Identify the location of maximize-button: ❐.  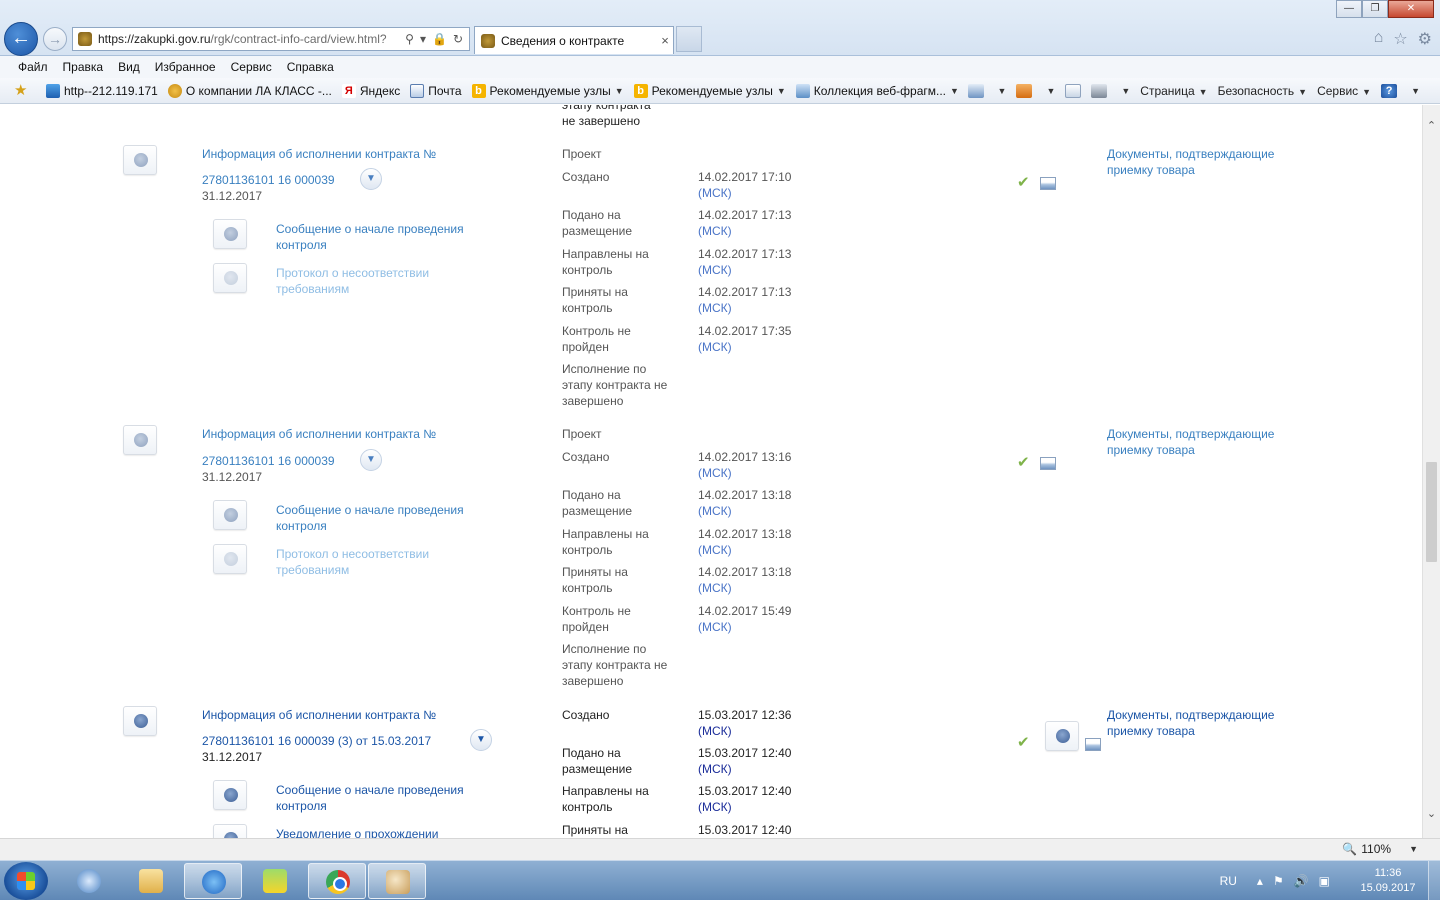
(1375, 9).